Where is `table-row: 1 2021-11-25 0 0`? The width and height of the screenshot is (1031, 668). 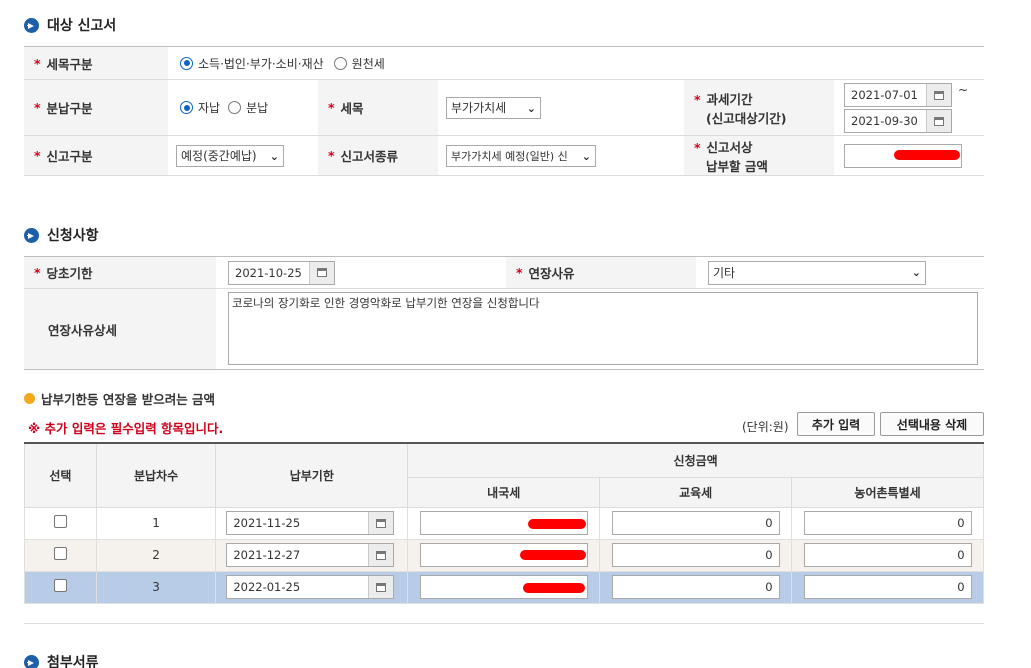
table-row: 1 2021-11-25 0 0 is located at coordinates (504, 523).